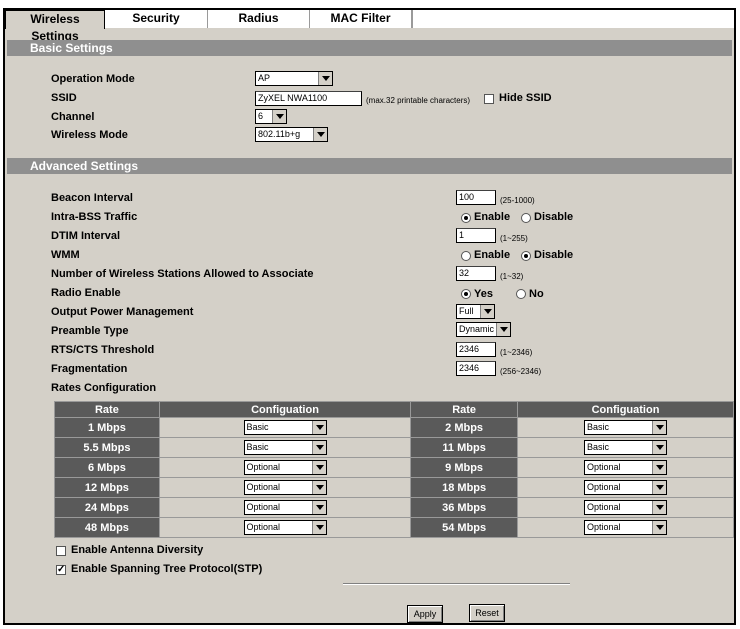 The height and width of the screenshot is (629, 740). I want to click on preamble-type-value: Dynamic, so click(477, 329).